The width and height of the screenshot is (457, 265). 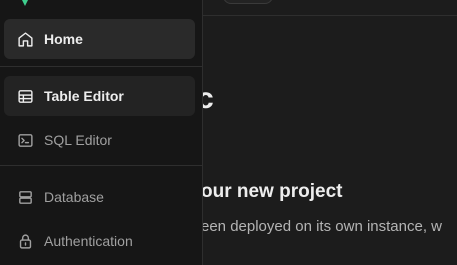 I want to click on sidebar-item-sql-editor: SQL Editor, so click(x=99, y=140).